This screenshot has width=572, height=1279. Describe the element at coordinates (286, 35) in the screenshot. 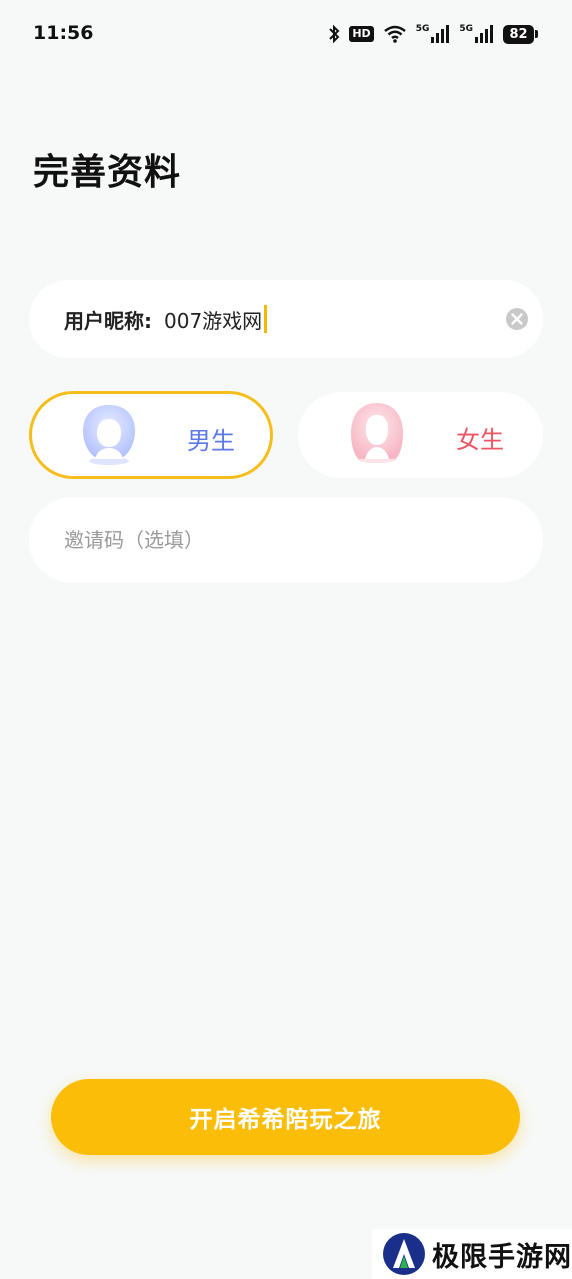

I see `status-bar: 11:56 HD 5G 5G 82` at that location.